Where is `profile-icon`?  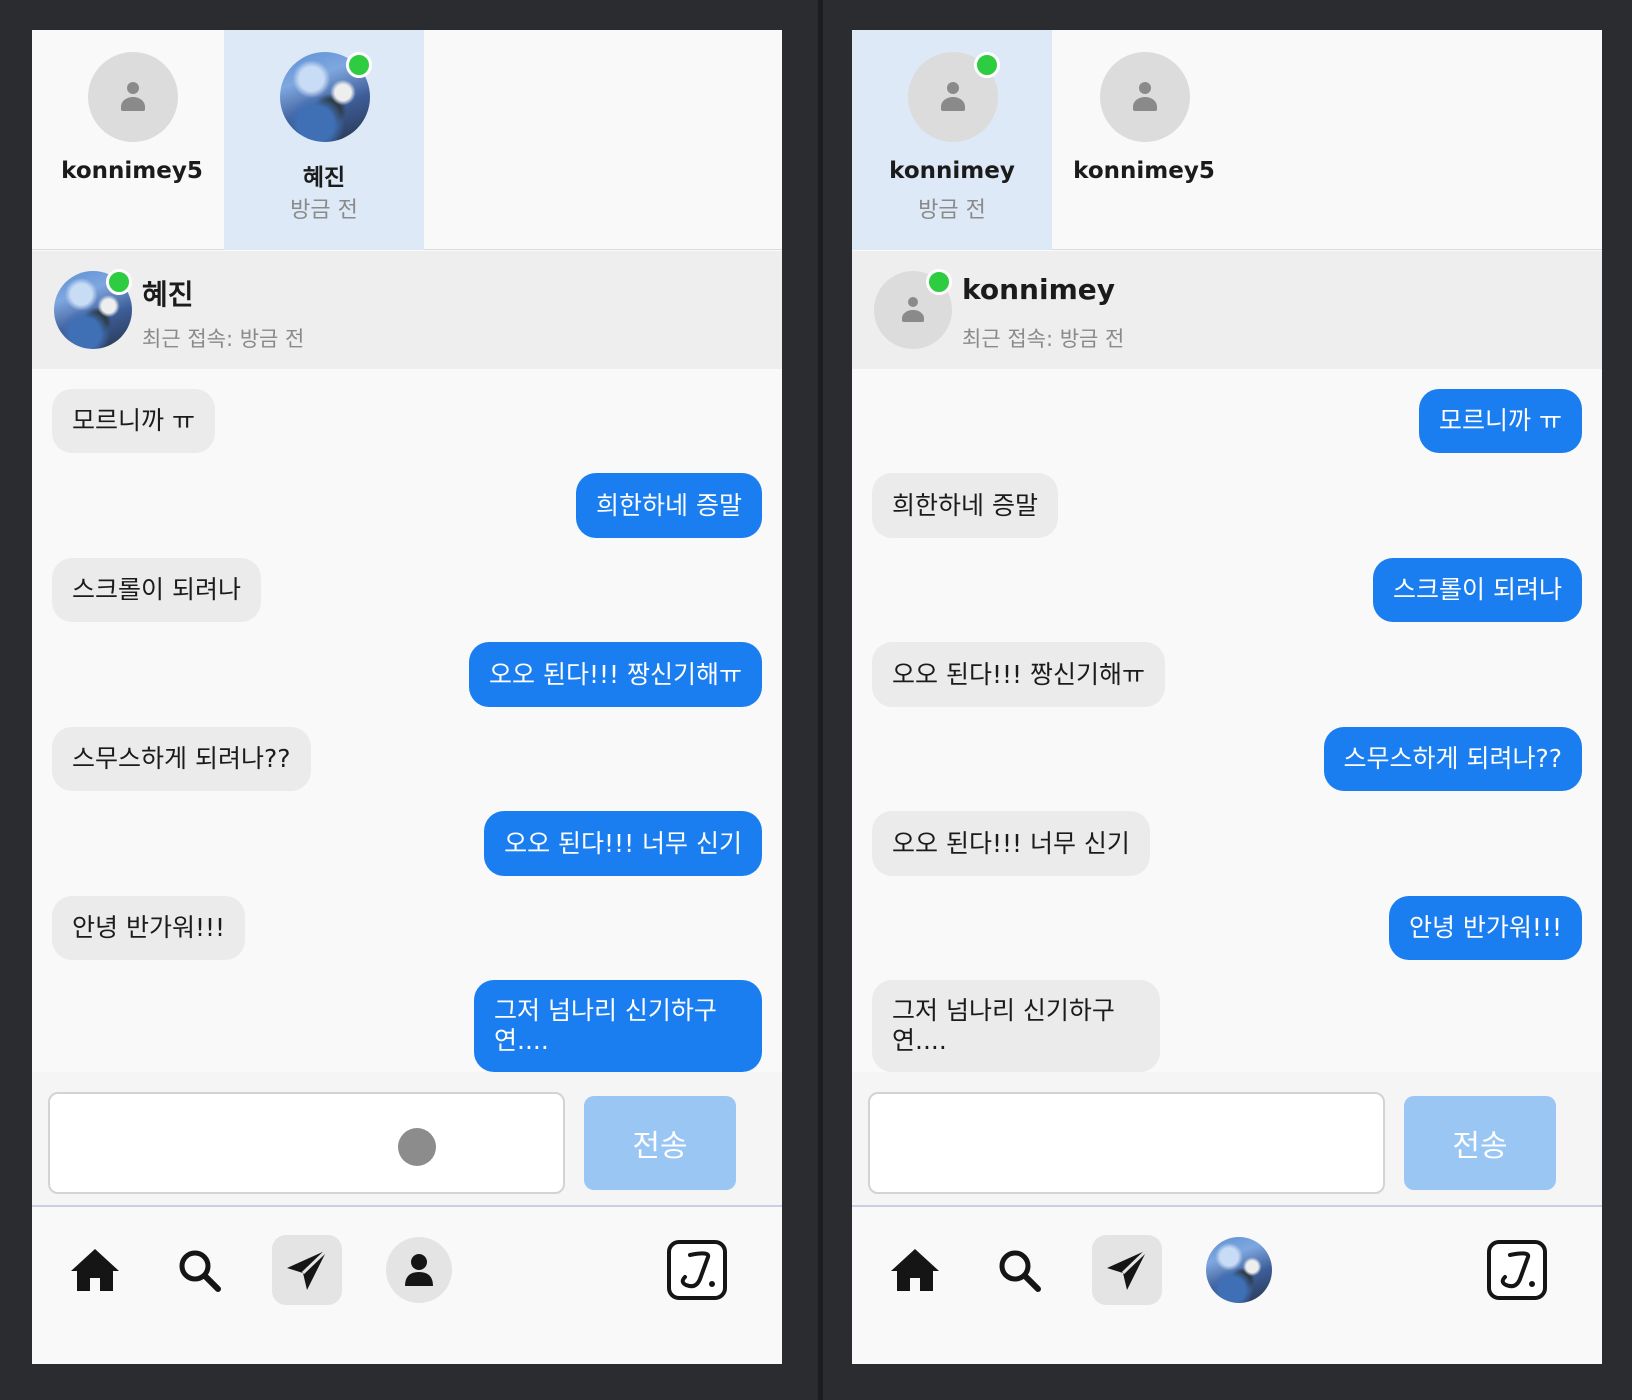
profile-icon is located at coordinates (419, 1270).